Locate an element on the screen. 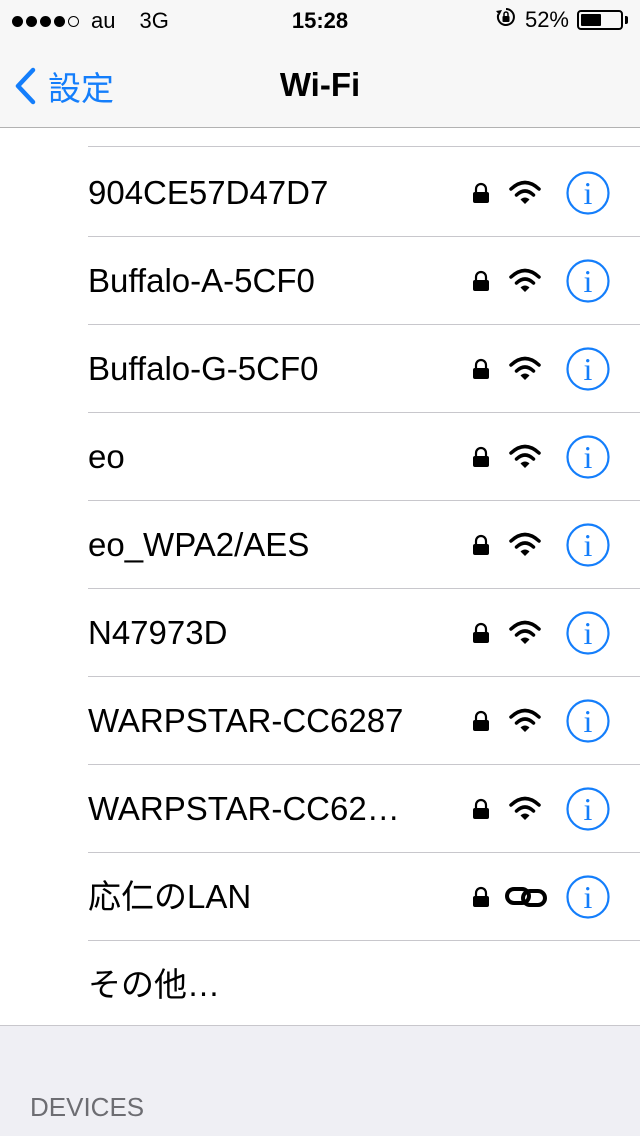 The height and width of the screenshot is (1136, 640). status-bar: au 3G 15:28 52% is located at coordinates (320, 20).